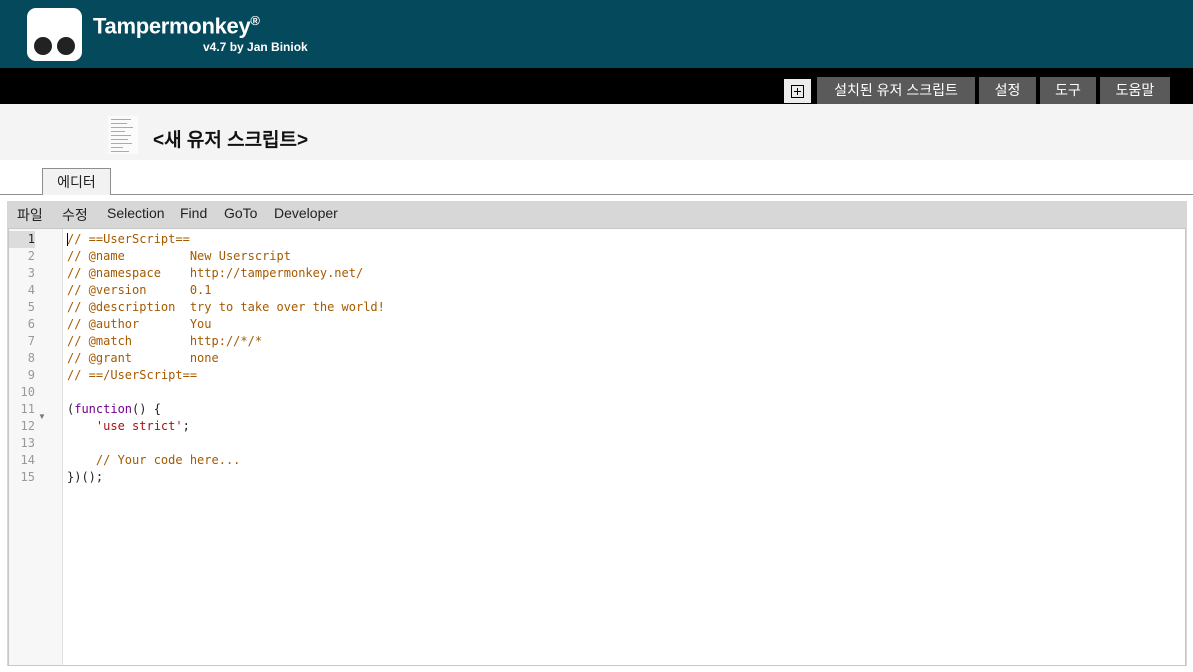 This screenshot has height=672, width=1193. Describe the element at coordinates (896, 90) in the screenshot. I see `tab-installed-scripts: 설치된 유저 스크립트` at that location.